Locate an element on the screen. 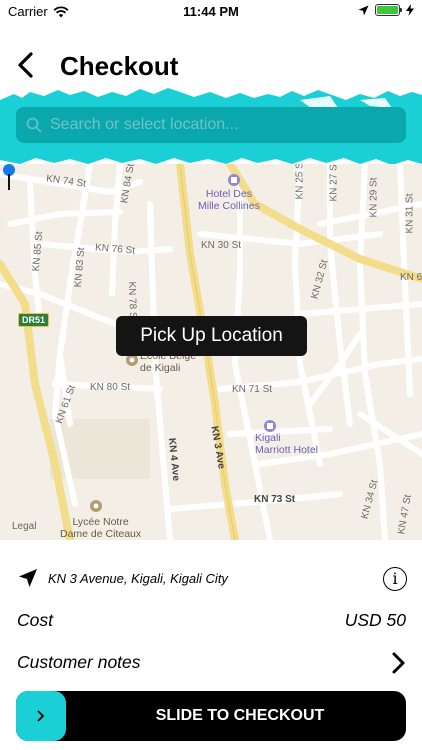 Image resolution: width=422 pixels, height=750 pixels. search-input is located at coordinates (220, 125).